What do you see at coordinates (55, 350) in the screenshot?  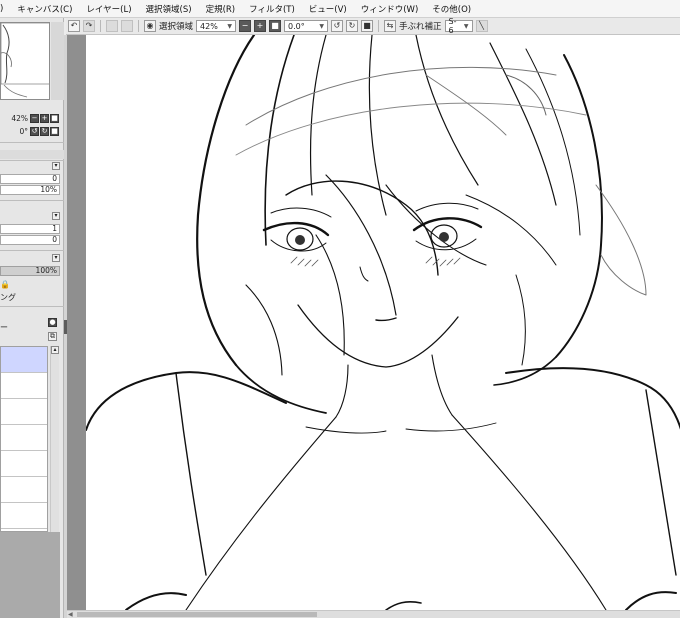 I see `scroll-up-icon: ▴` at bounding box center [55, 350].